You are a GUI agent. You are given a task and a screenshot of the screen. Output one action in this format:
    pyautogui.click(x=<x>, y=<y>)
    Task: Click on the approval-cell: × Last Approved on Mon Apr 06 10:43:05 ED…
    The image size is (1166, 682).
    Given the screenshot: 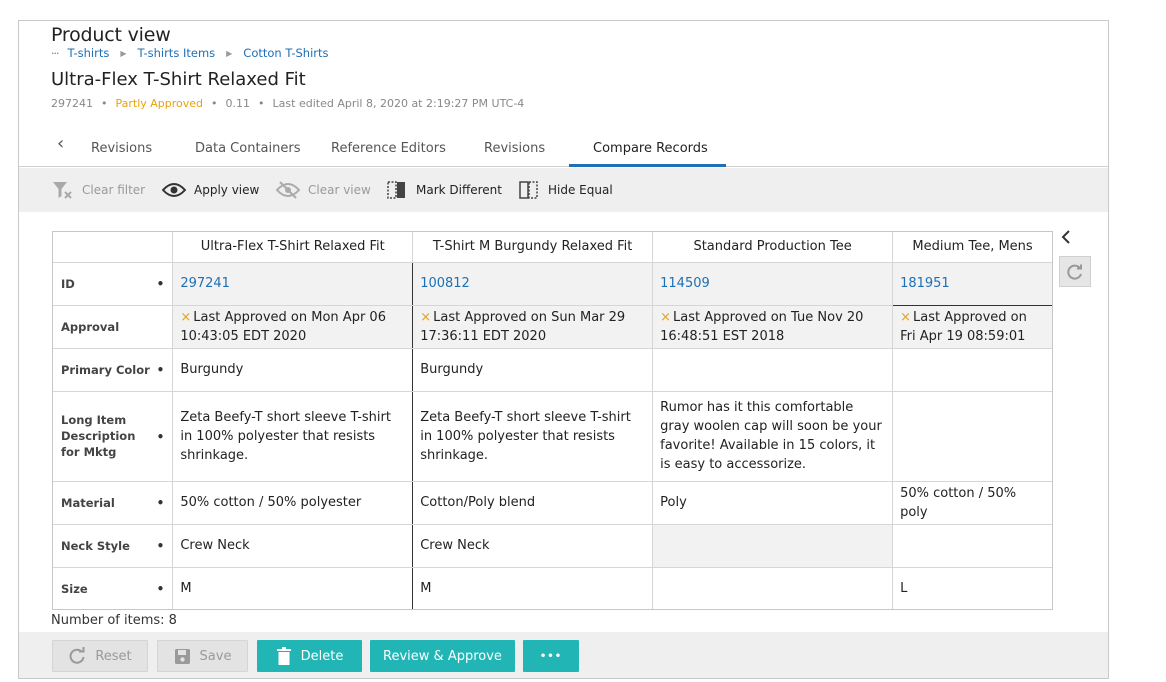 What is the action you would take?
    pyautogui.click(x=292, y=326)
    